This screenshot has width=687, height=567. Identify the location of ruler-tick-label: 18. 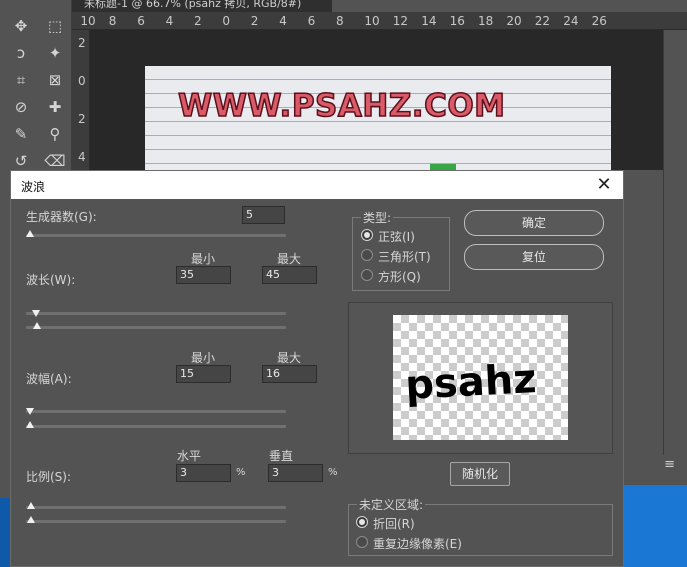
(486, 21).